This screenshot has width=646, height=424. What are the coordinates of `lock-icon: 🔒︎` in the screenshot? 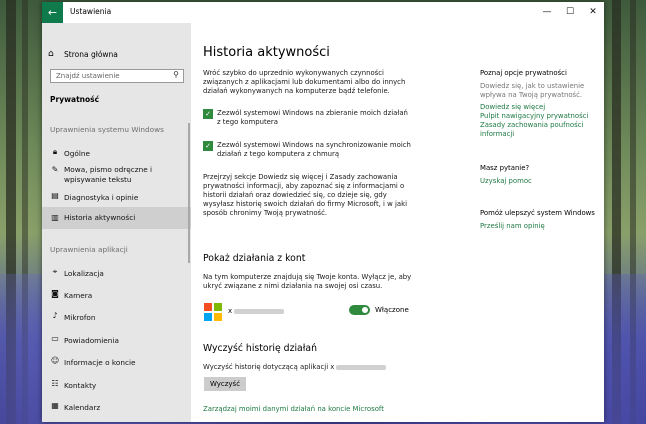 It's located at (55, 151).